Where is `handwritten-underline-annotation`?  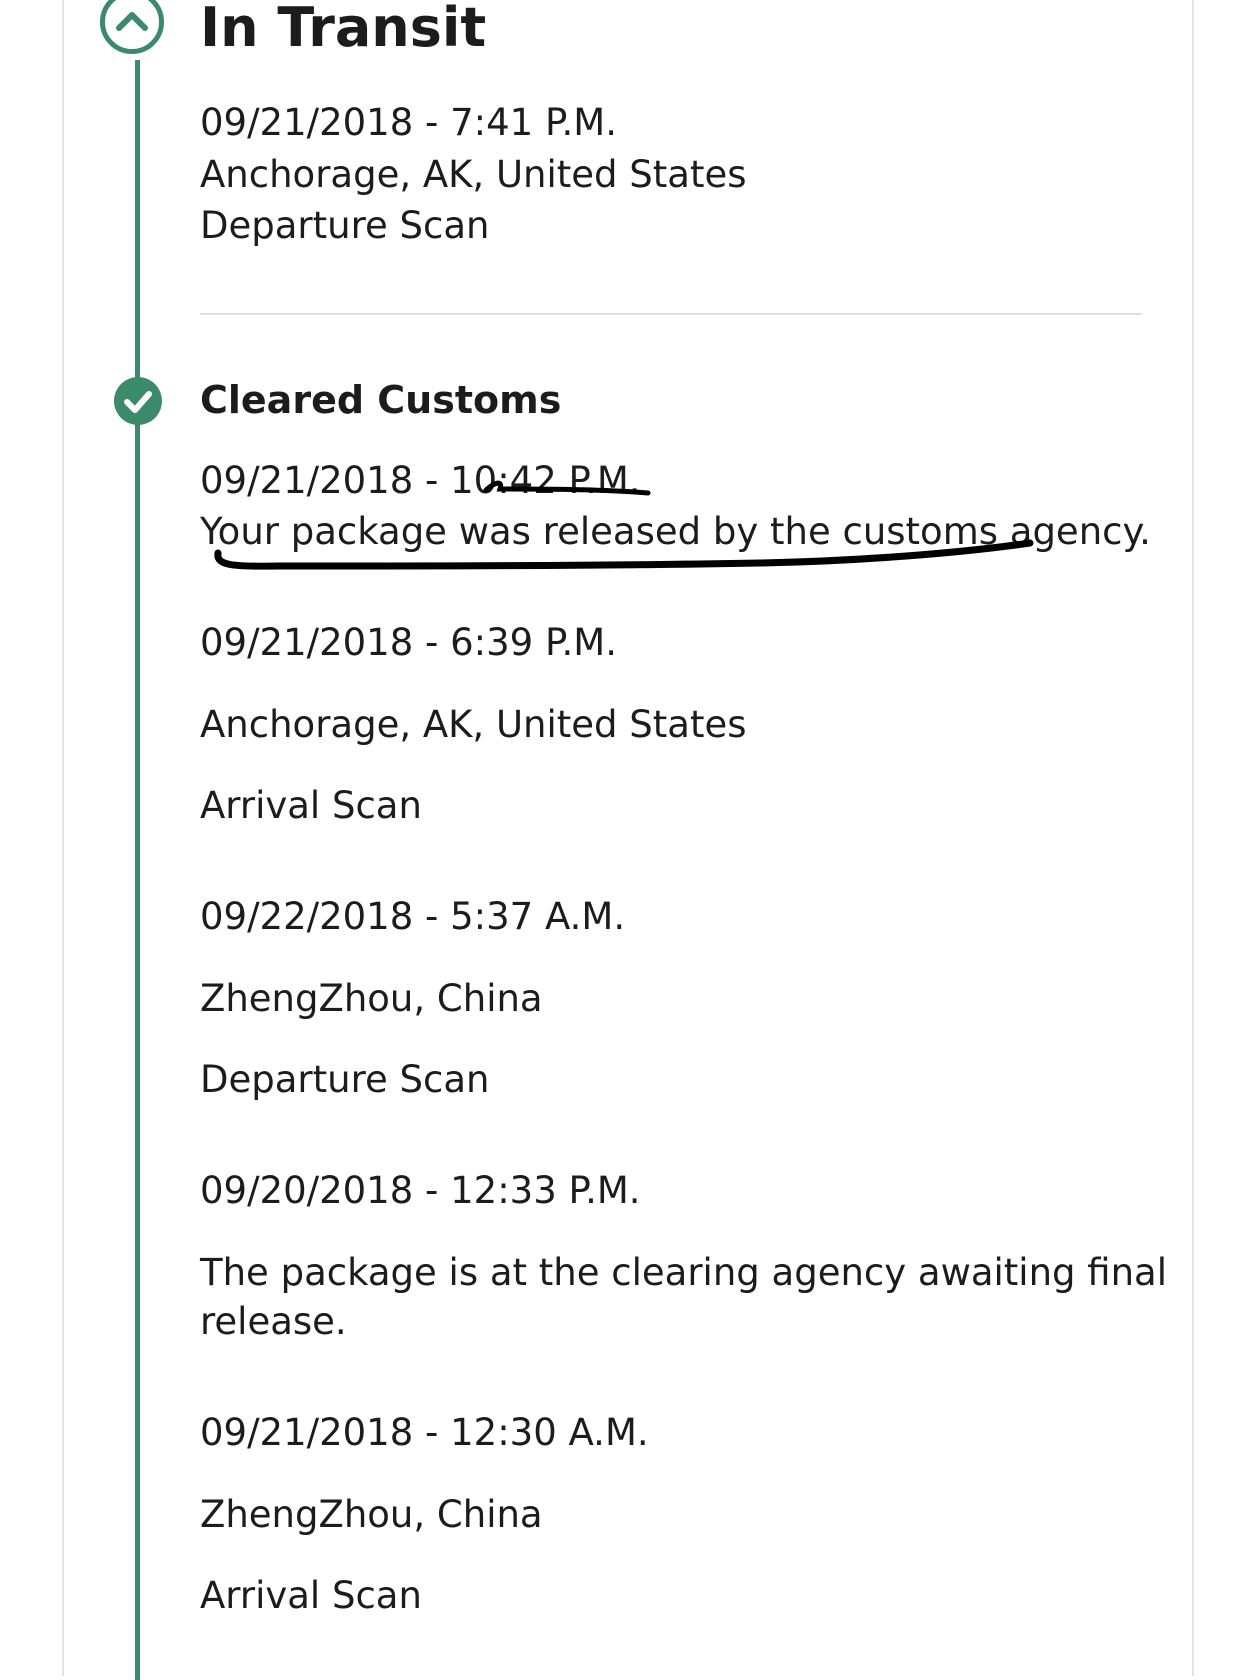 handwritten-underline-annotation is located at coordinates (624, 525).